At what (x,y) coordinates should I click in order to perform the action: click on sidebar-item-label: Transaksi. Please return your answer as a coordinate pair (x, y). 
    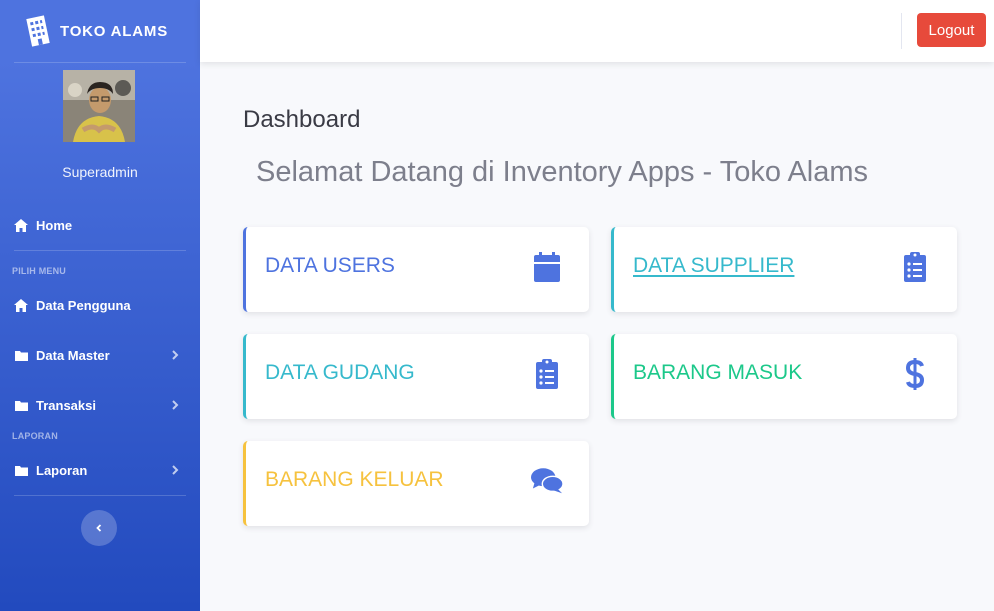
    Looking at the image, I should click on (66, 405).